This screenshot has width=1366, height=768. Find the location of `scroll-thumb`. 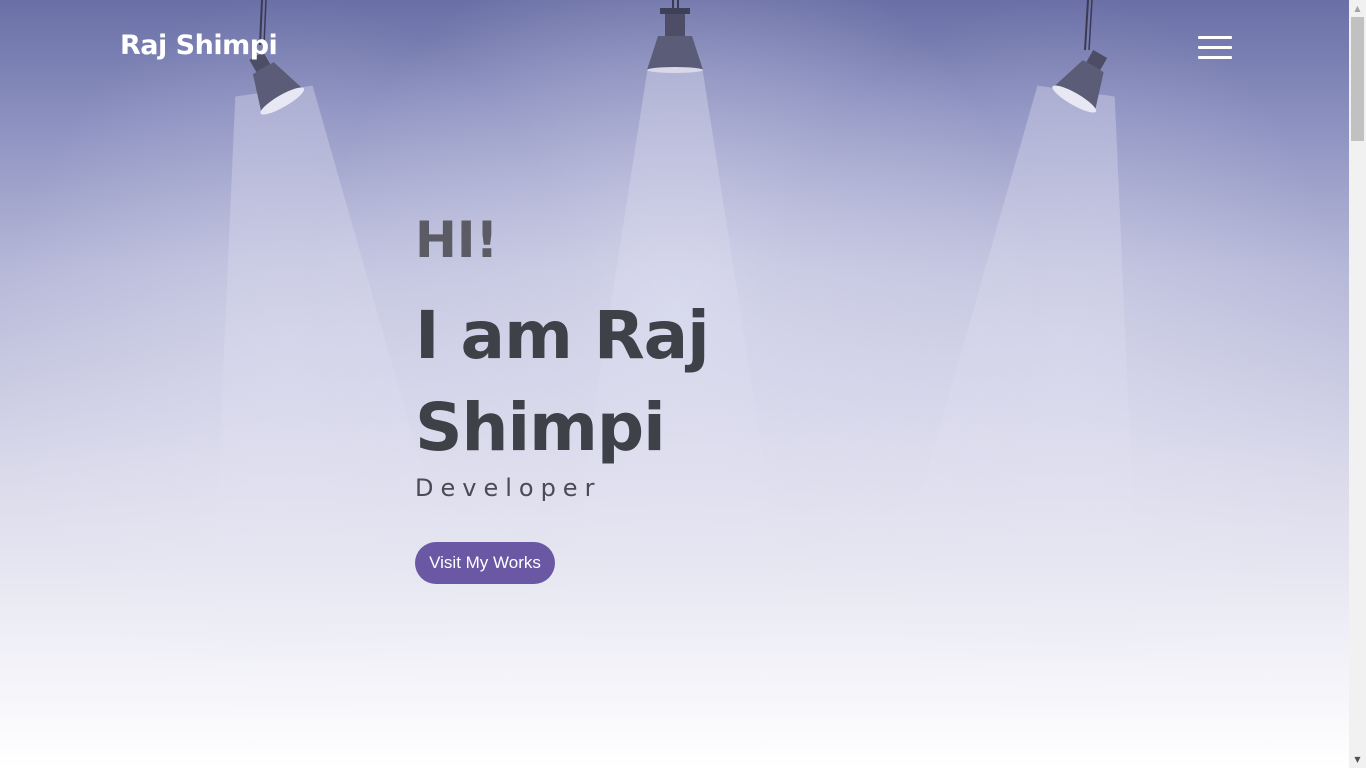

scroll-thumb is located at coordinates (1357, 79).